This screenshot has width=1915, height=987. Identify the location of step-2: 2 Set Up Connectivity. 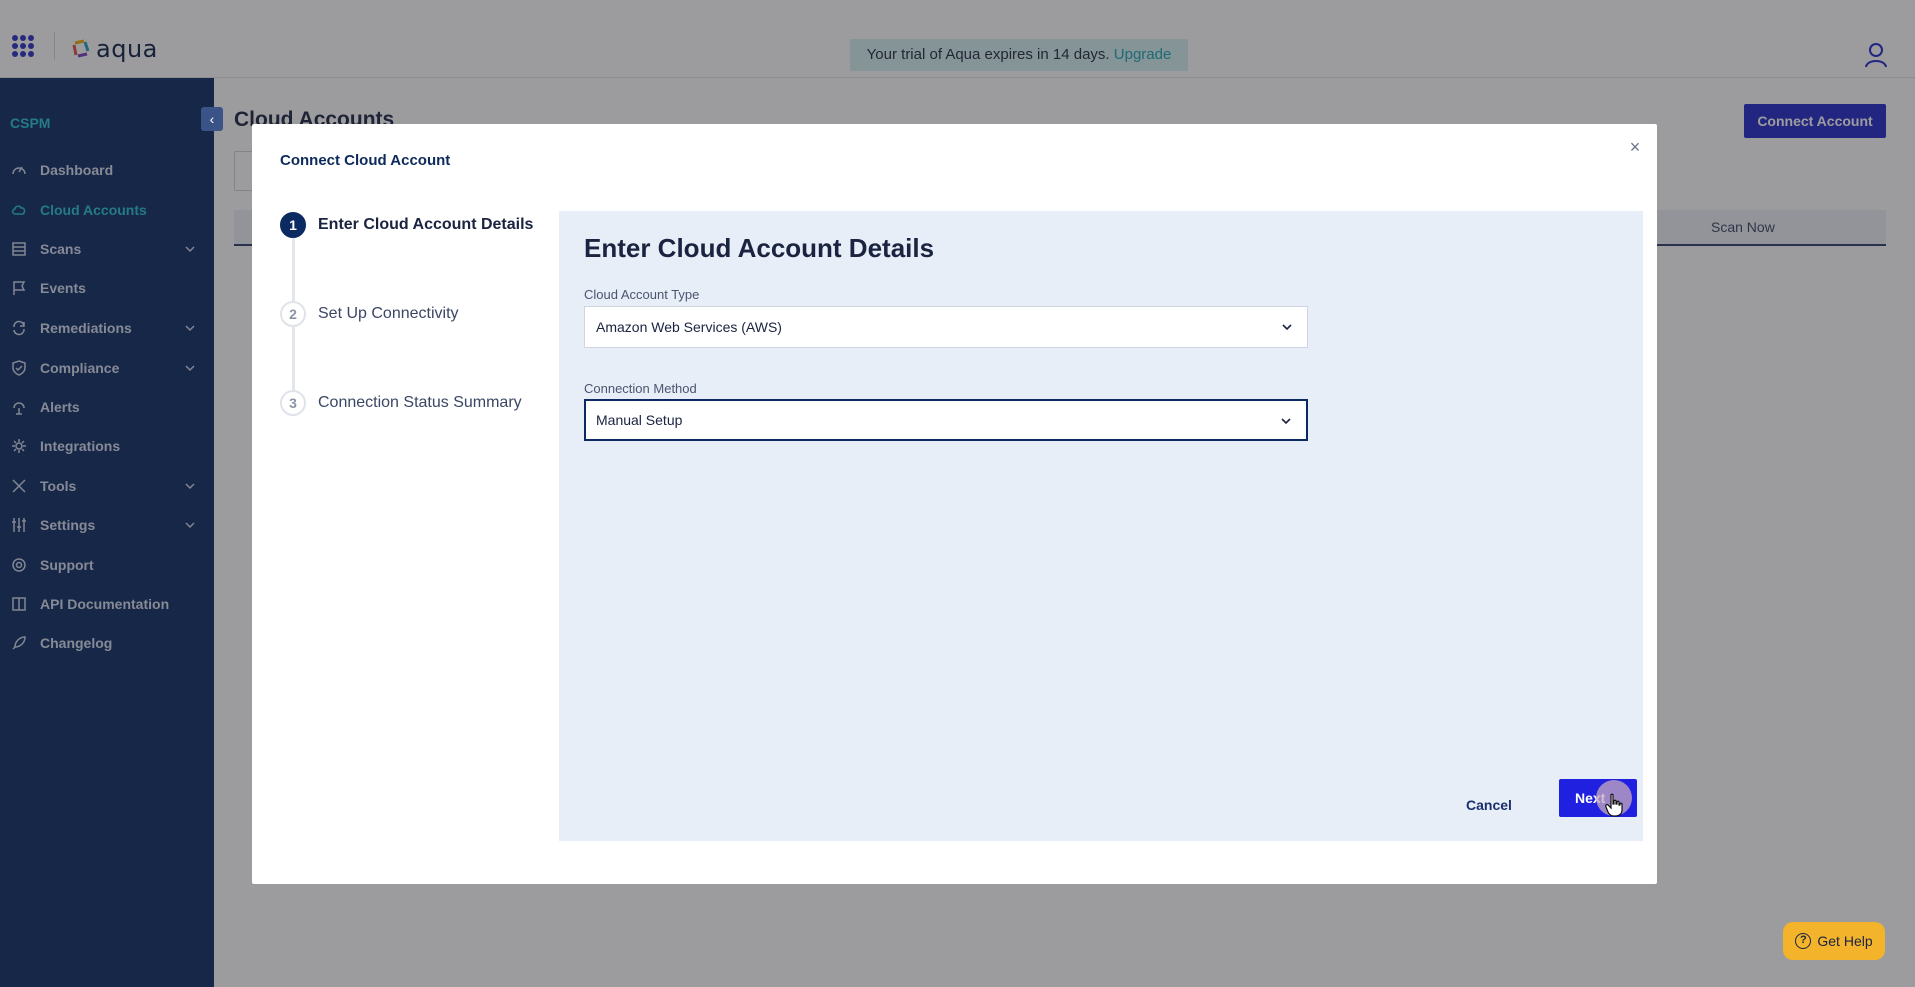
(369, 314).